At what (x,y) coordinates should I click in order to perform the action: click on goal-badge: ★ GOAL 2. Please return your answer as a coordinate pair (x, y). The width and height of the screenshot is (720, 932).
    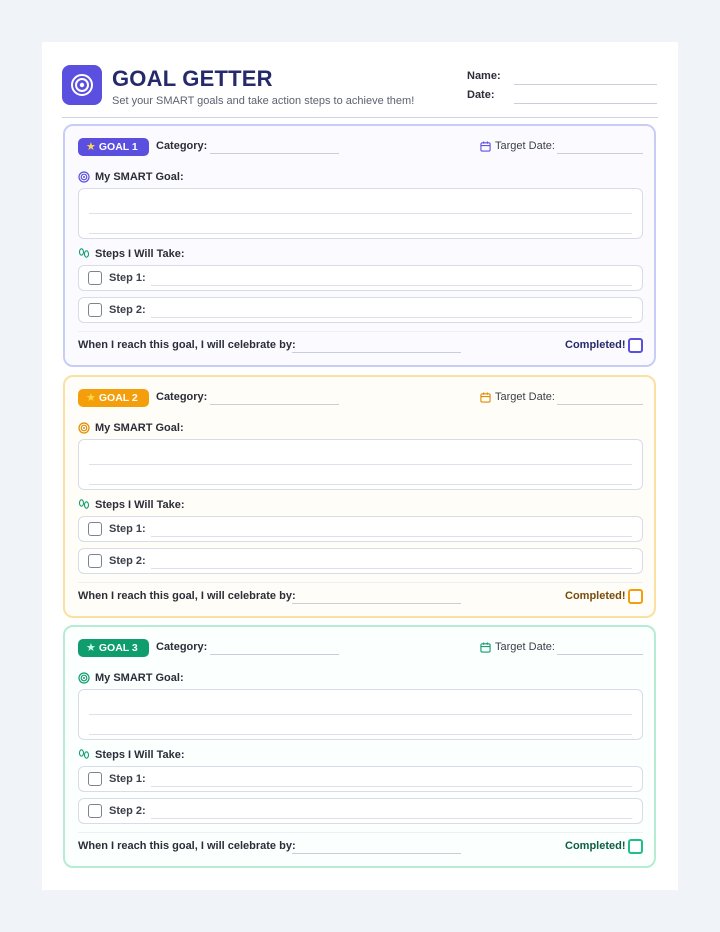
    Looking at the image, I should click on (113, 398).